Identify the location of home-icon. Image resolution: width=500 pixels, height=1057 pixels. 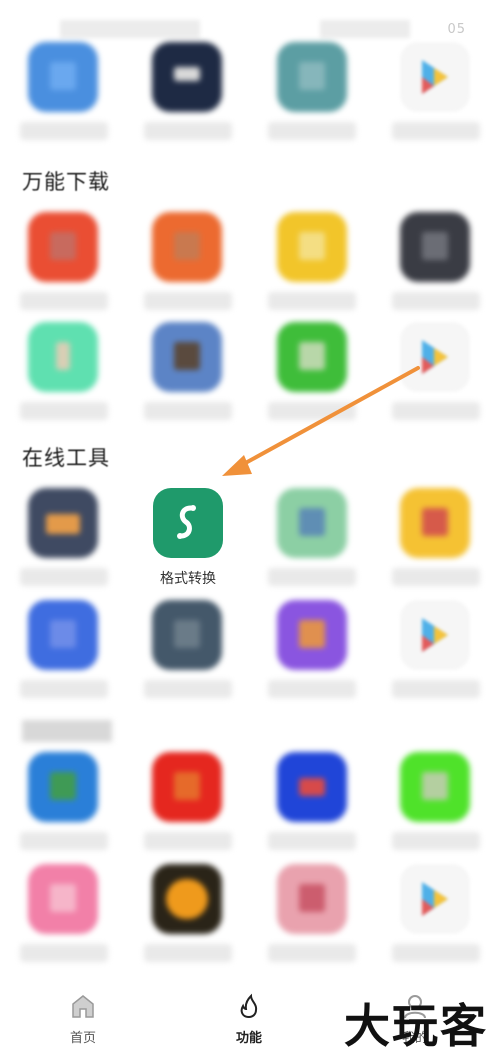
(83, 1006).